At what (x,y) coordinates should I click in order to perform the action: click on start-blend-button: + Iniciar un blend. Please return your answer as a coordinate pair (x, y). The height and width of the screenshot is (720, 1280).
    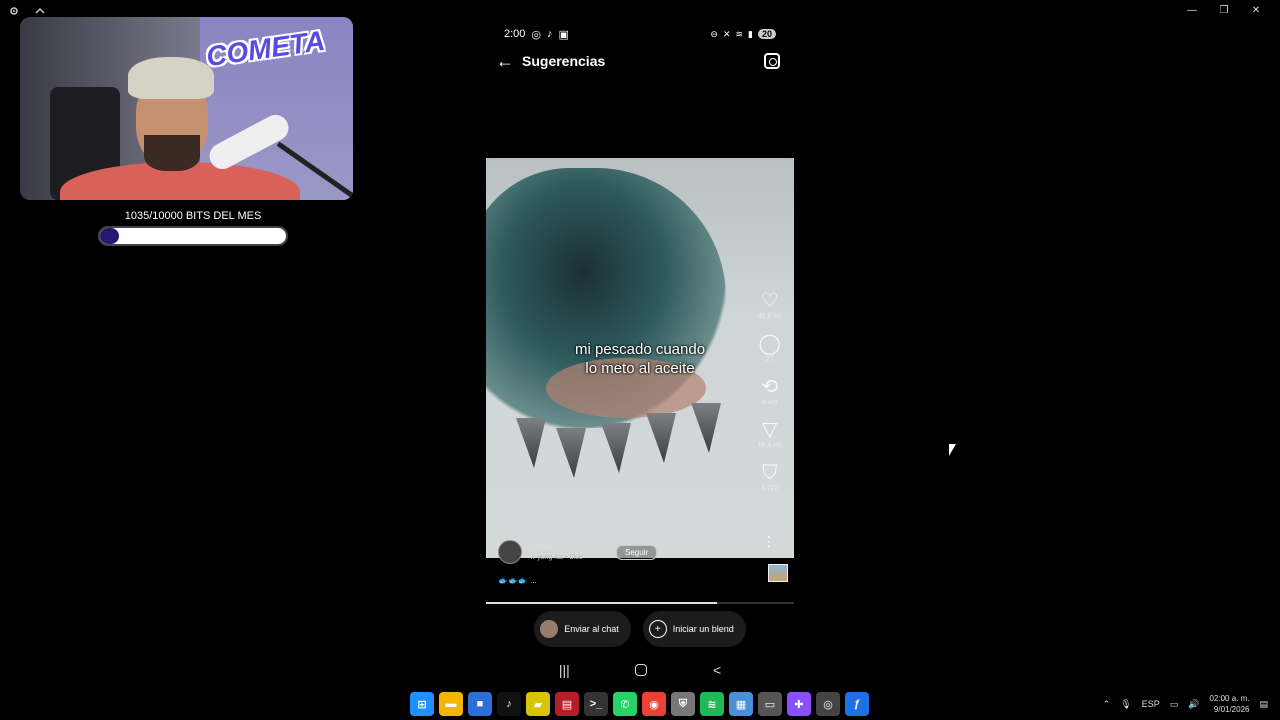
    Looking at the image, I should click on (694, 629).